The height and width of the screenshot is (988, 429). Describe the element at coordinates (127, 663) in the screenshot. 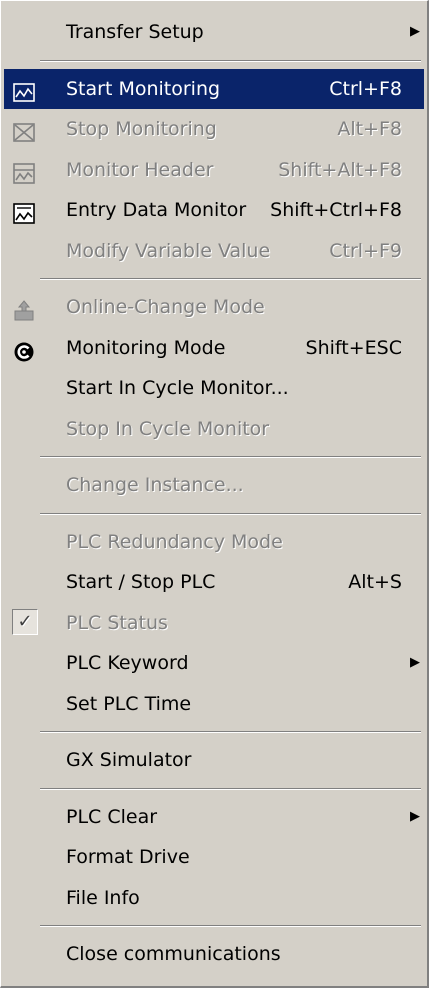

I see `menu-item-label: PLC Keyword` at that location.